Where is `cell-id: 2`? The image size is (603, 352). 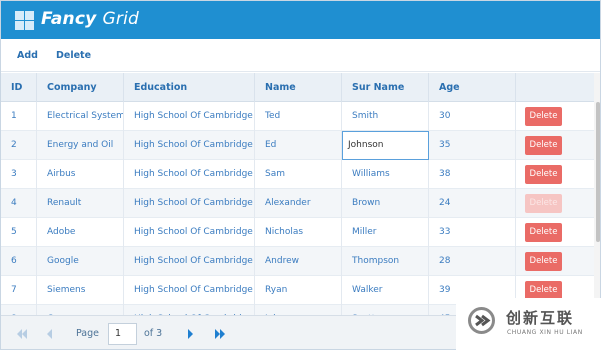 cell-id: 2 is located at coordinates (19, 145).